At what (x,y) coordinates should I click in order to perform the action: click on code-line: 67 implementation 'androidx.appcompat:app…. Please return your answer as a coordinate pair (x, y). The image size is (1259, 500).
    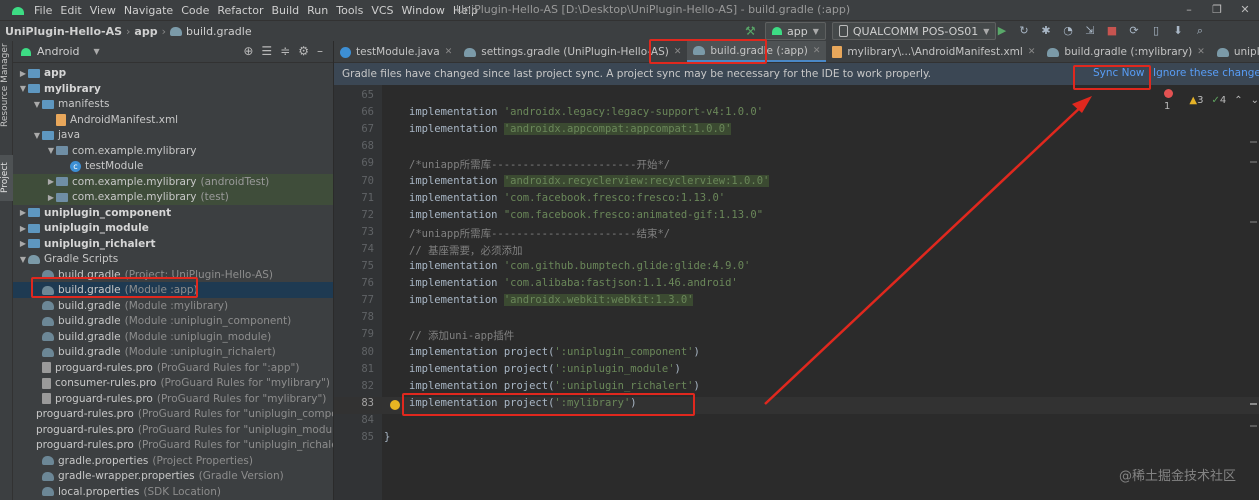
    Looking at the image, I should click on (796, 131).